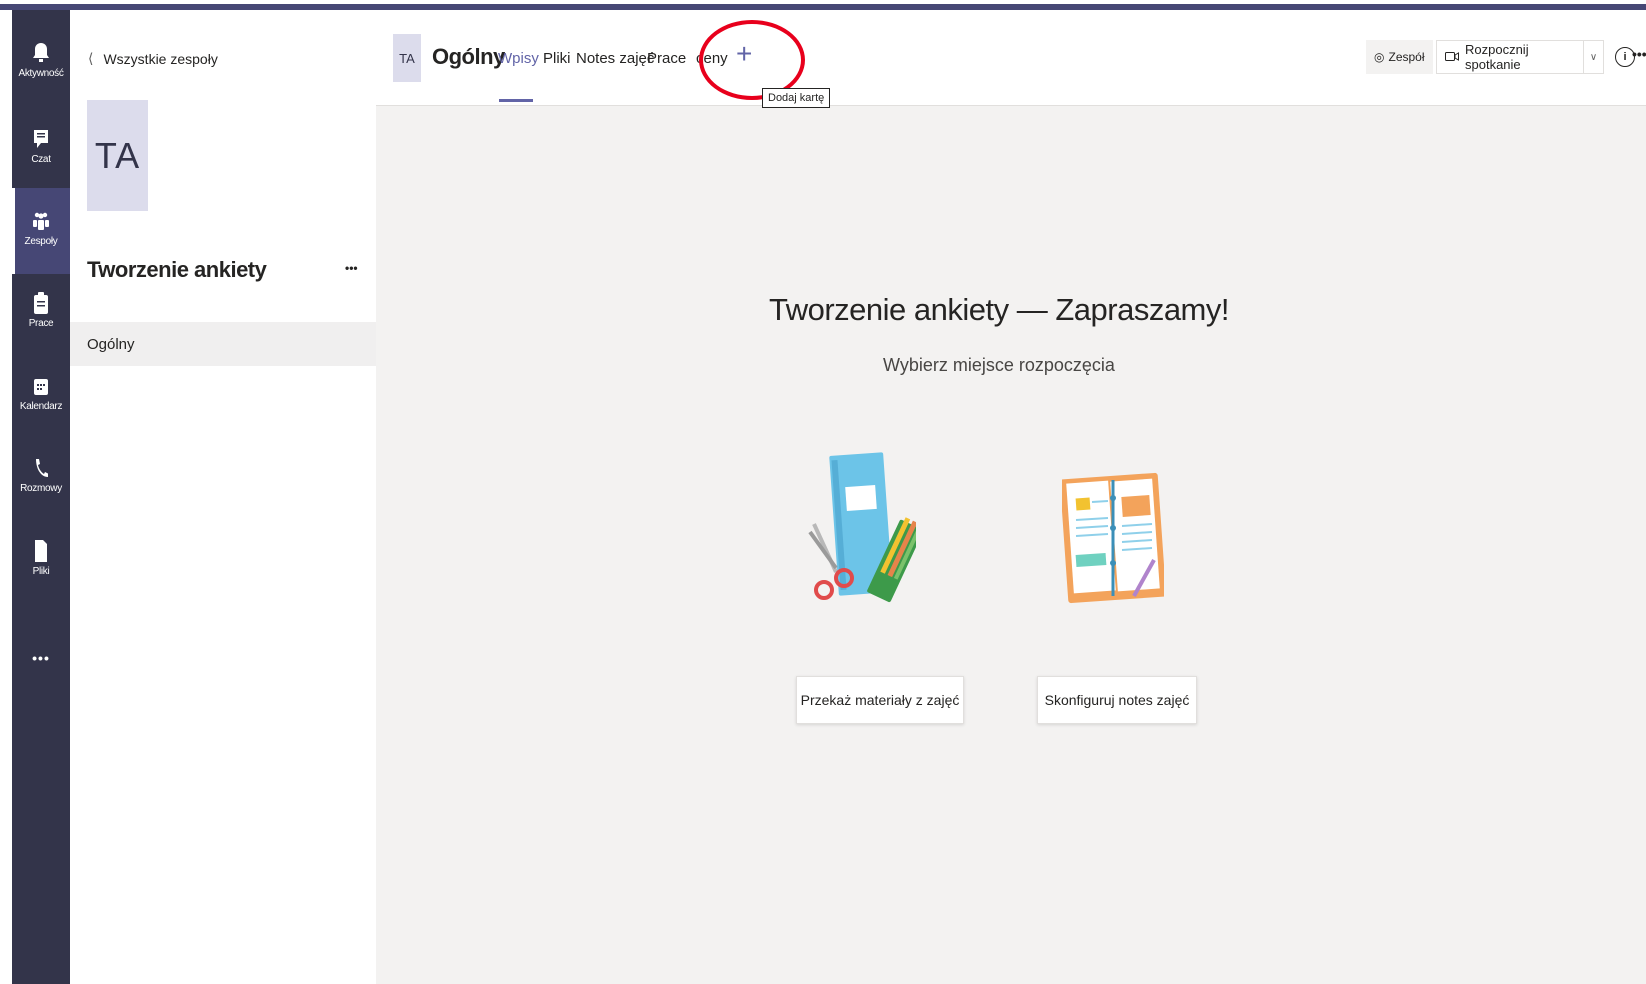  Describe the element at coordinates (1497, 57) in the screenshot. I see `start-meeting-label: Rozpocznij spotkanie` at that location.